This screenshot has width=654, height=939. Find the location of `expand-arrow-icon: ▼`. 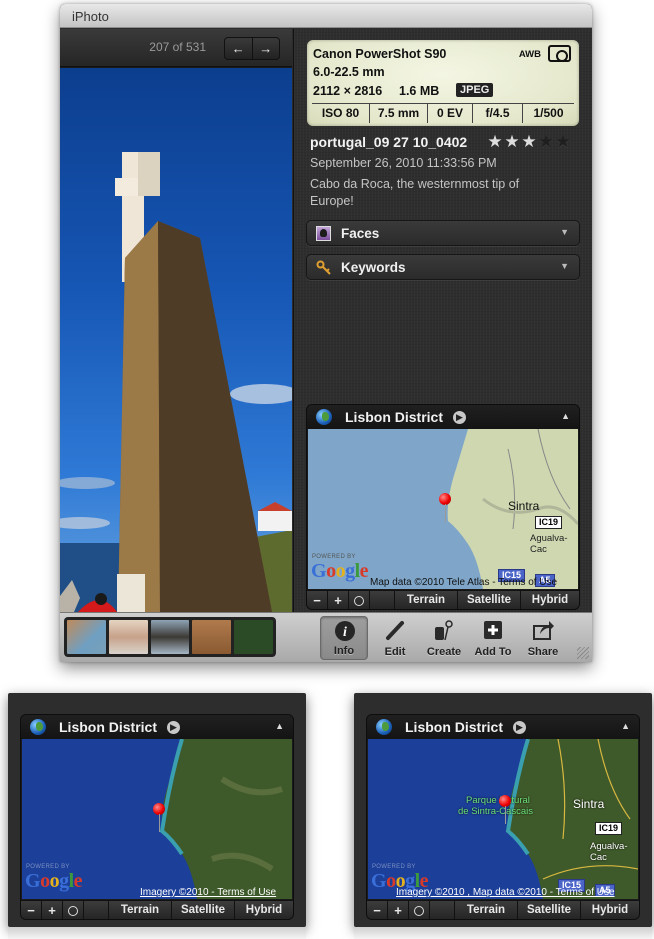

expand-arrow-icon: ▼ is located at coordinates (564, 266).